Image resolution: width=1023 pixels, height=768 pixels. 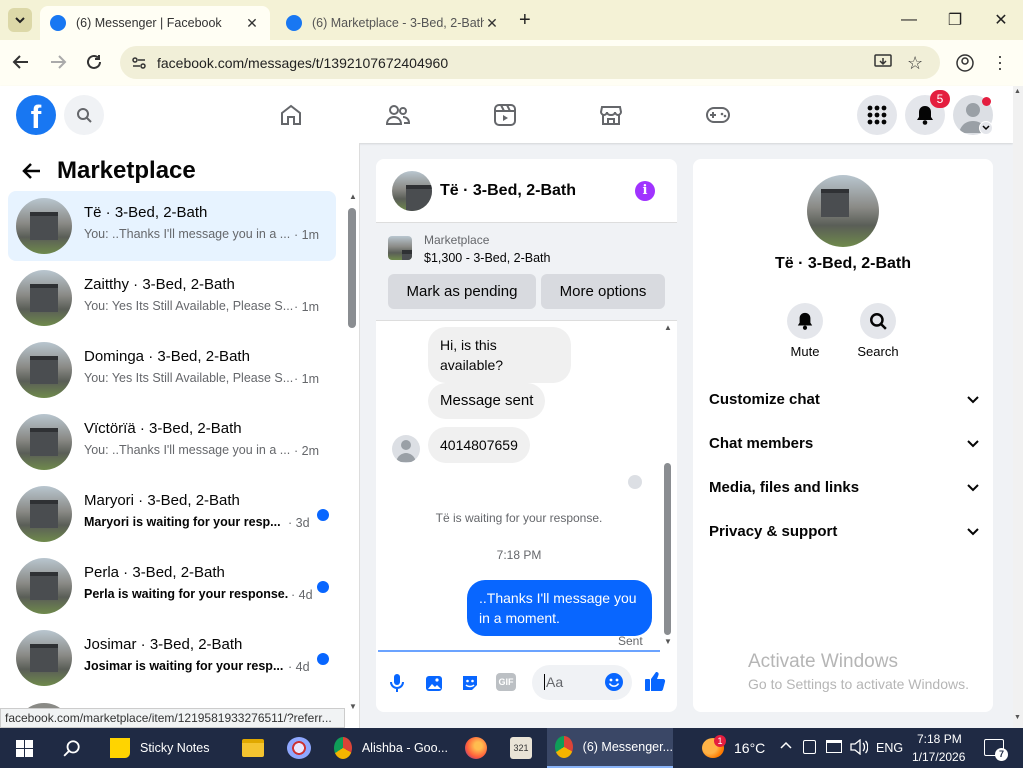 What do you see at coordinates (805, 351) in the screenshot?
I see `mute-label: Mute` at bounding box center [805, 351].